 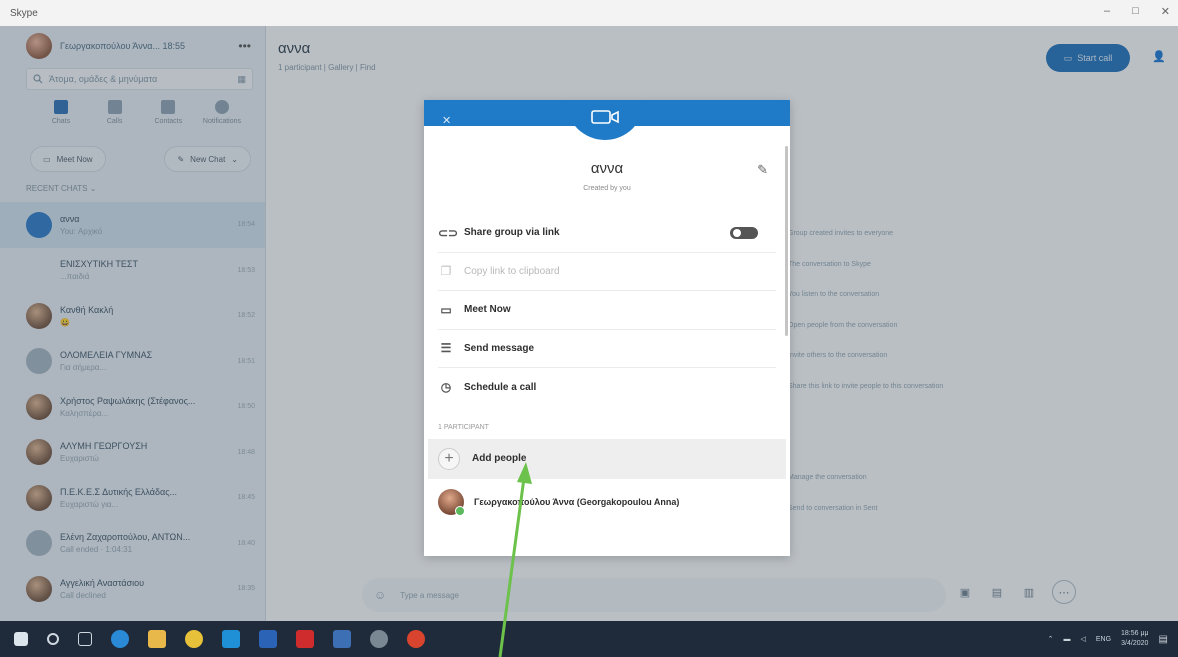 What do you see at coordinates (1135, 643) in the screenshot?
I see `clock-date: 3/4/2020` at bounding box center [1135, 643].